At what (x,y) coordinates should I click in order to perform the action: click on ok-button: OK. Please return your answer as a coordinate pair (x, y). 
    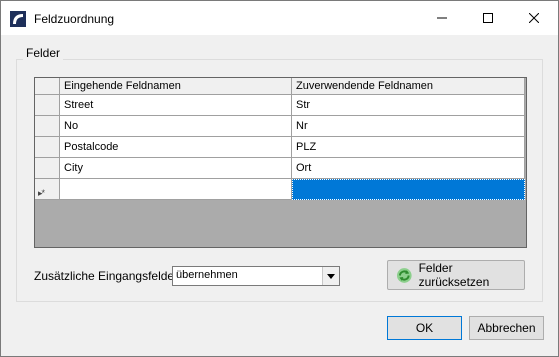
    Looking at the image, I should click on (424, 328).